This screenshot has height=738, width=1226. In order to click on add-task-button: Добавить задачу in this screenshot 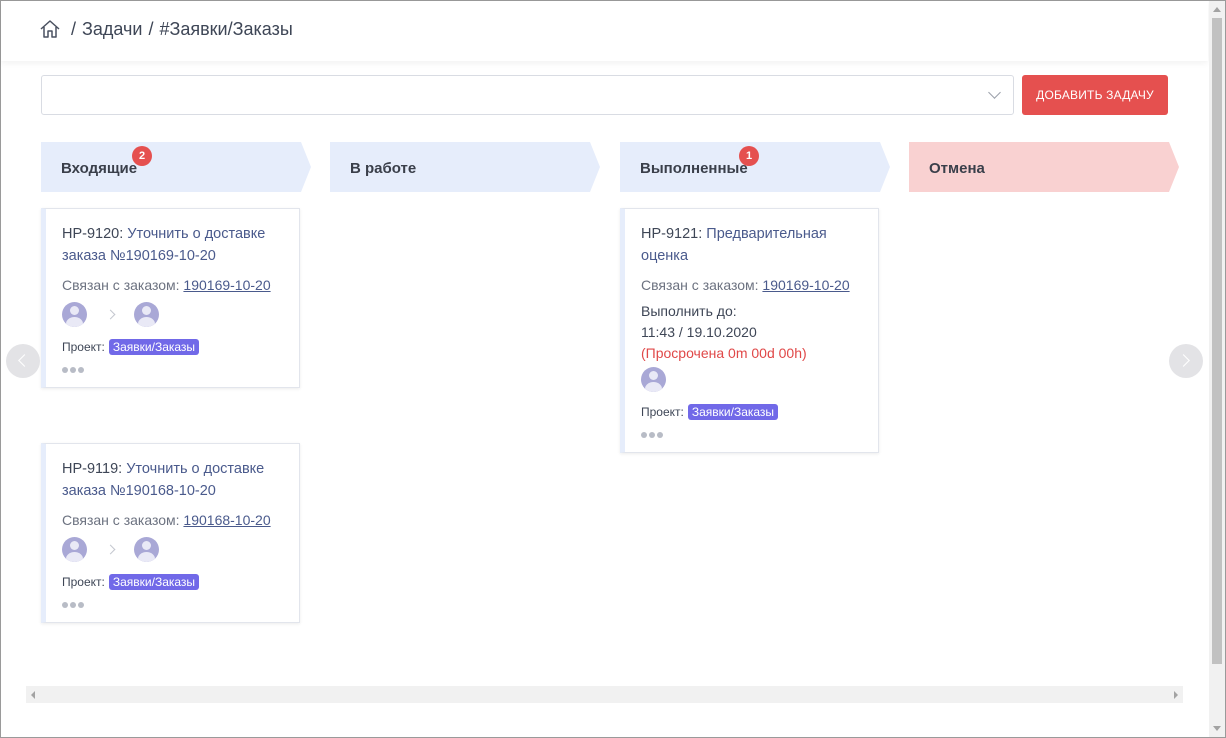, I will do `click(1095, 95)`.